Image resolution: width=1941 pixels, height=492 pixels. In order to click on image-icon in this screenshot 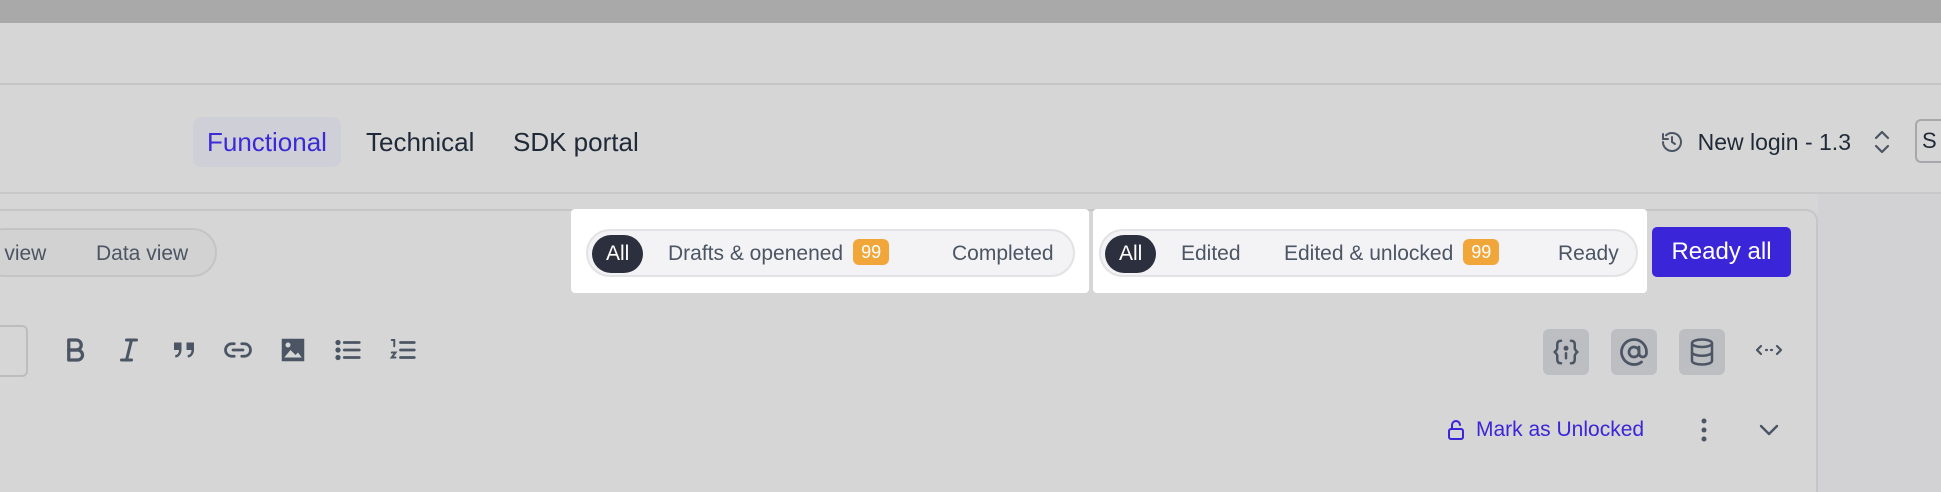, I will do `click(293, 350)`.